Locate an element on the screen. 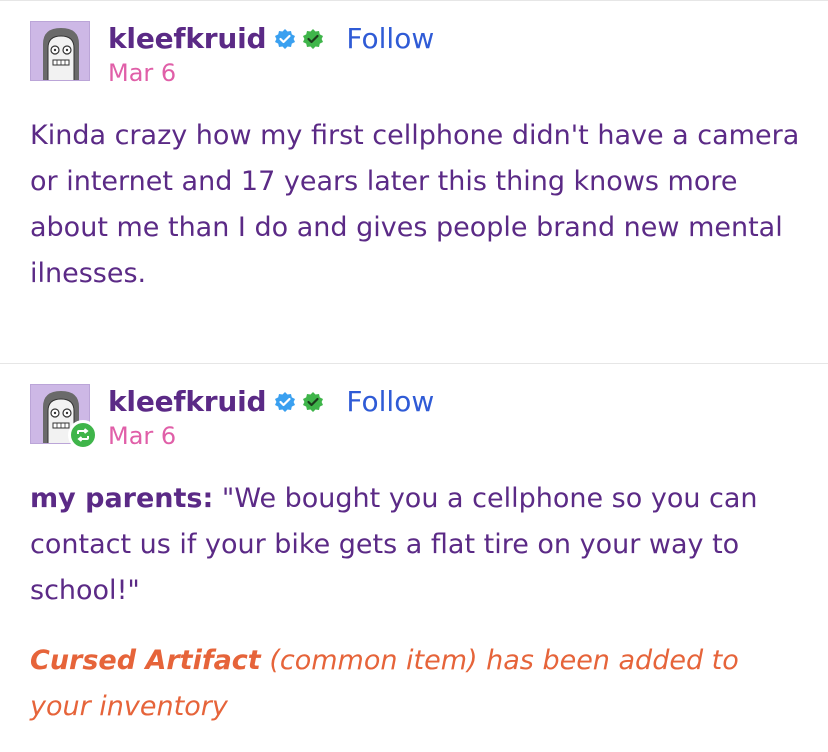  reblog-arrows-icon is located at coordinates (83, 435).